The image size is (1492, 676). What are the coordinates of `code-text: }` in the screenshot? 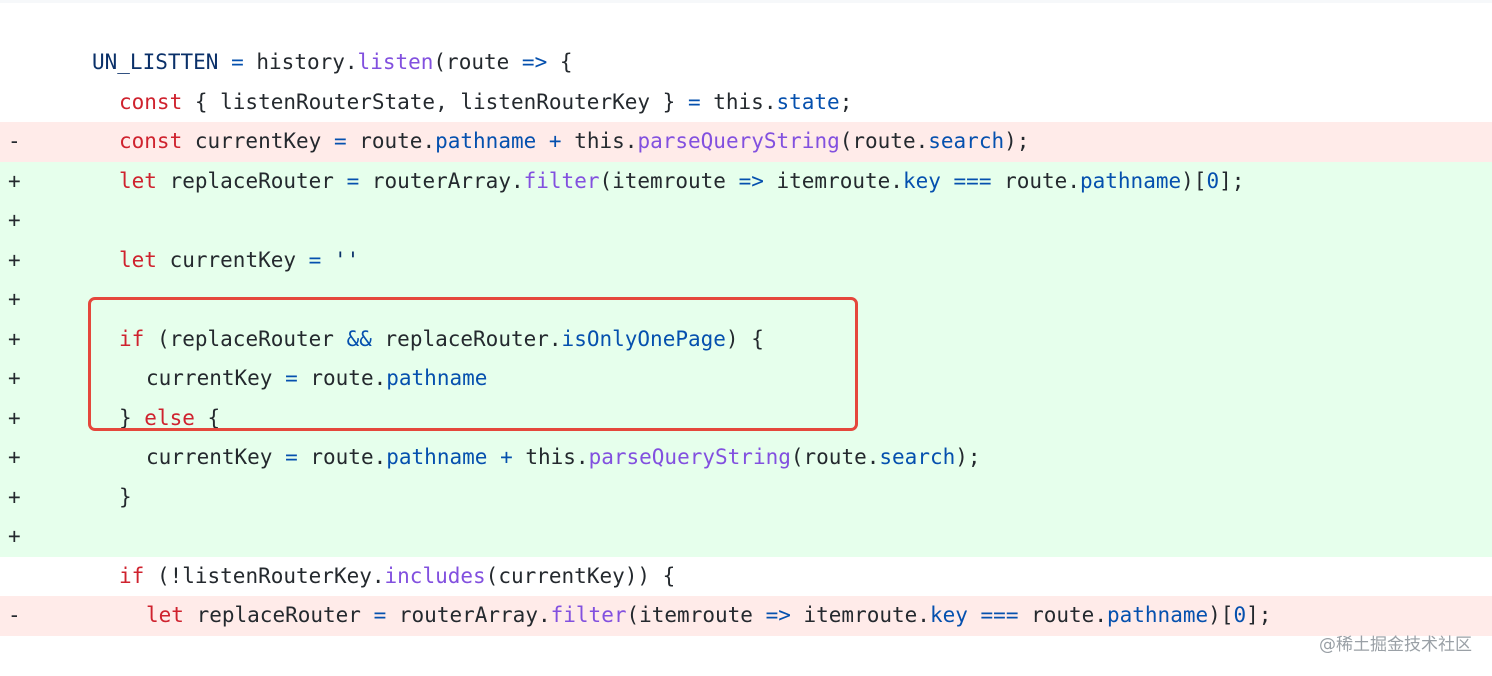 It's located at (125, 498).